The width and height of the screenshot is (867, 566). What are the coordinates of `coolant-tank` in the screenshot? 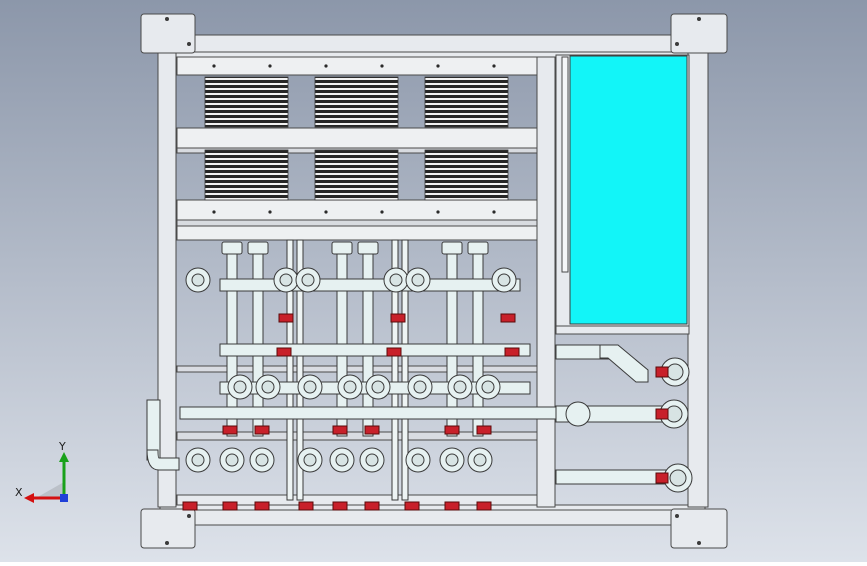 It's located at (622, 190).